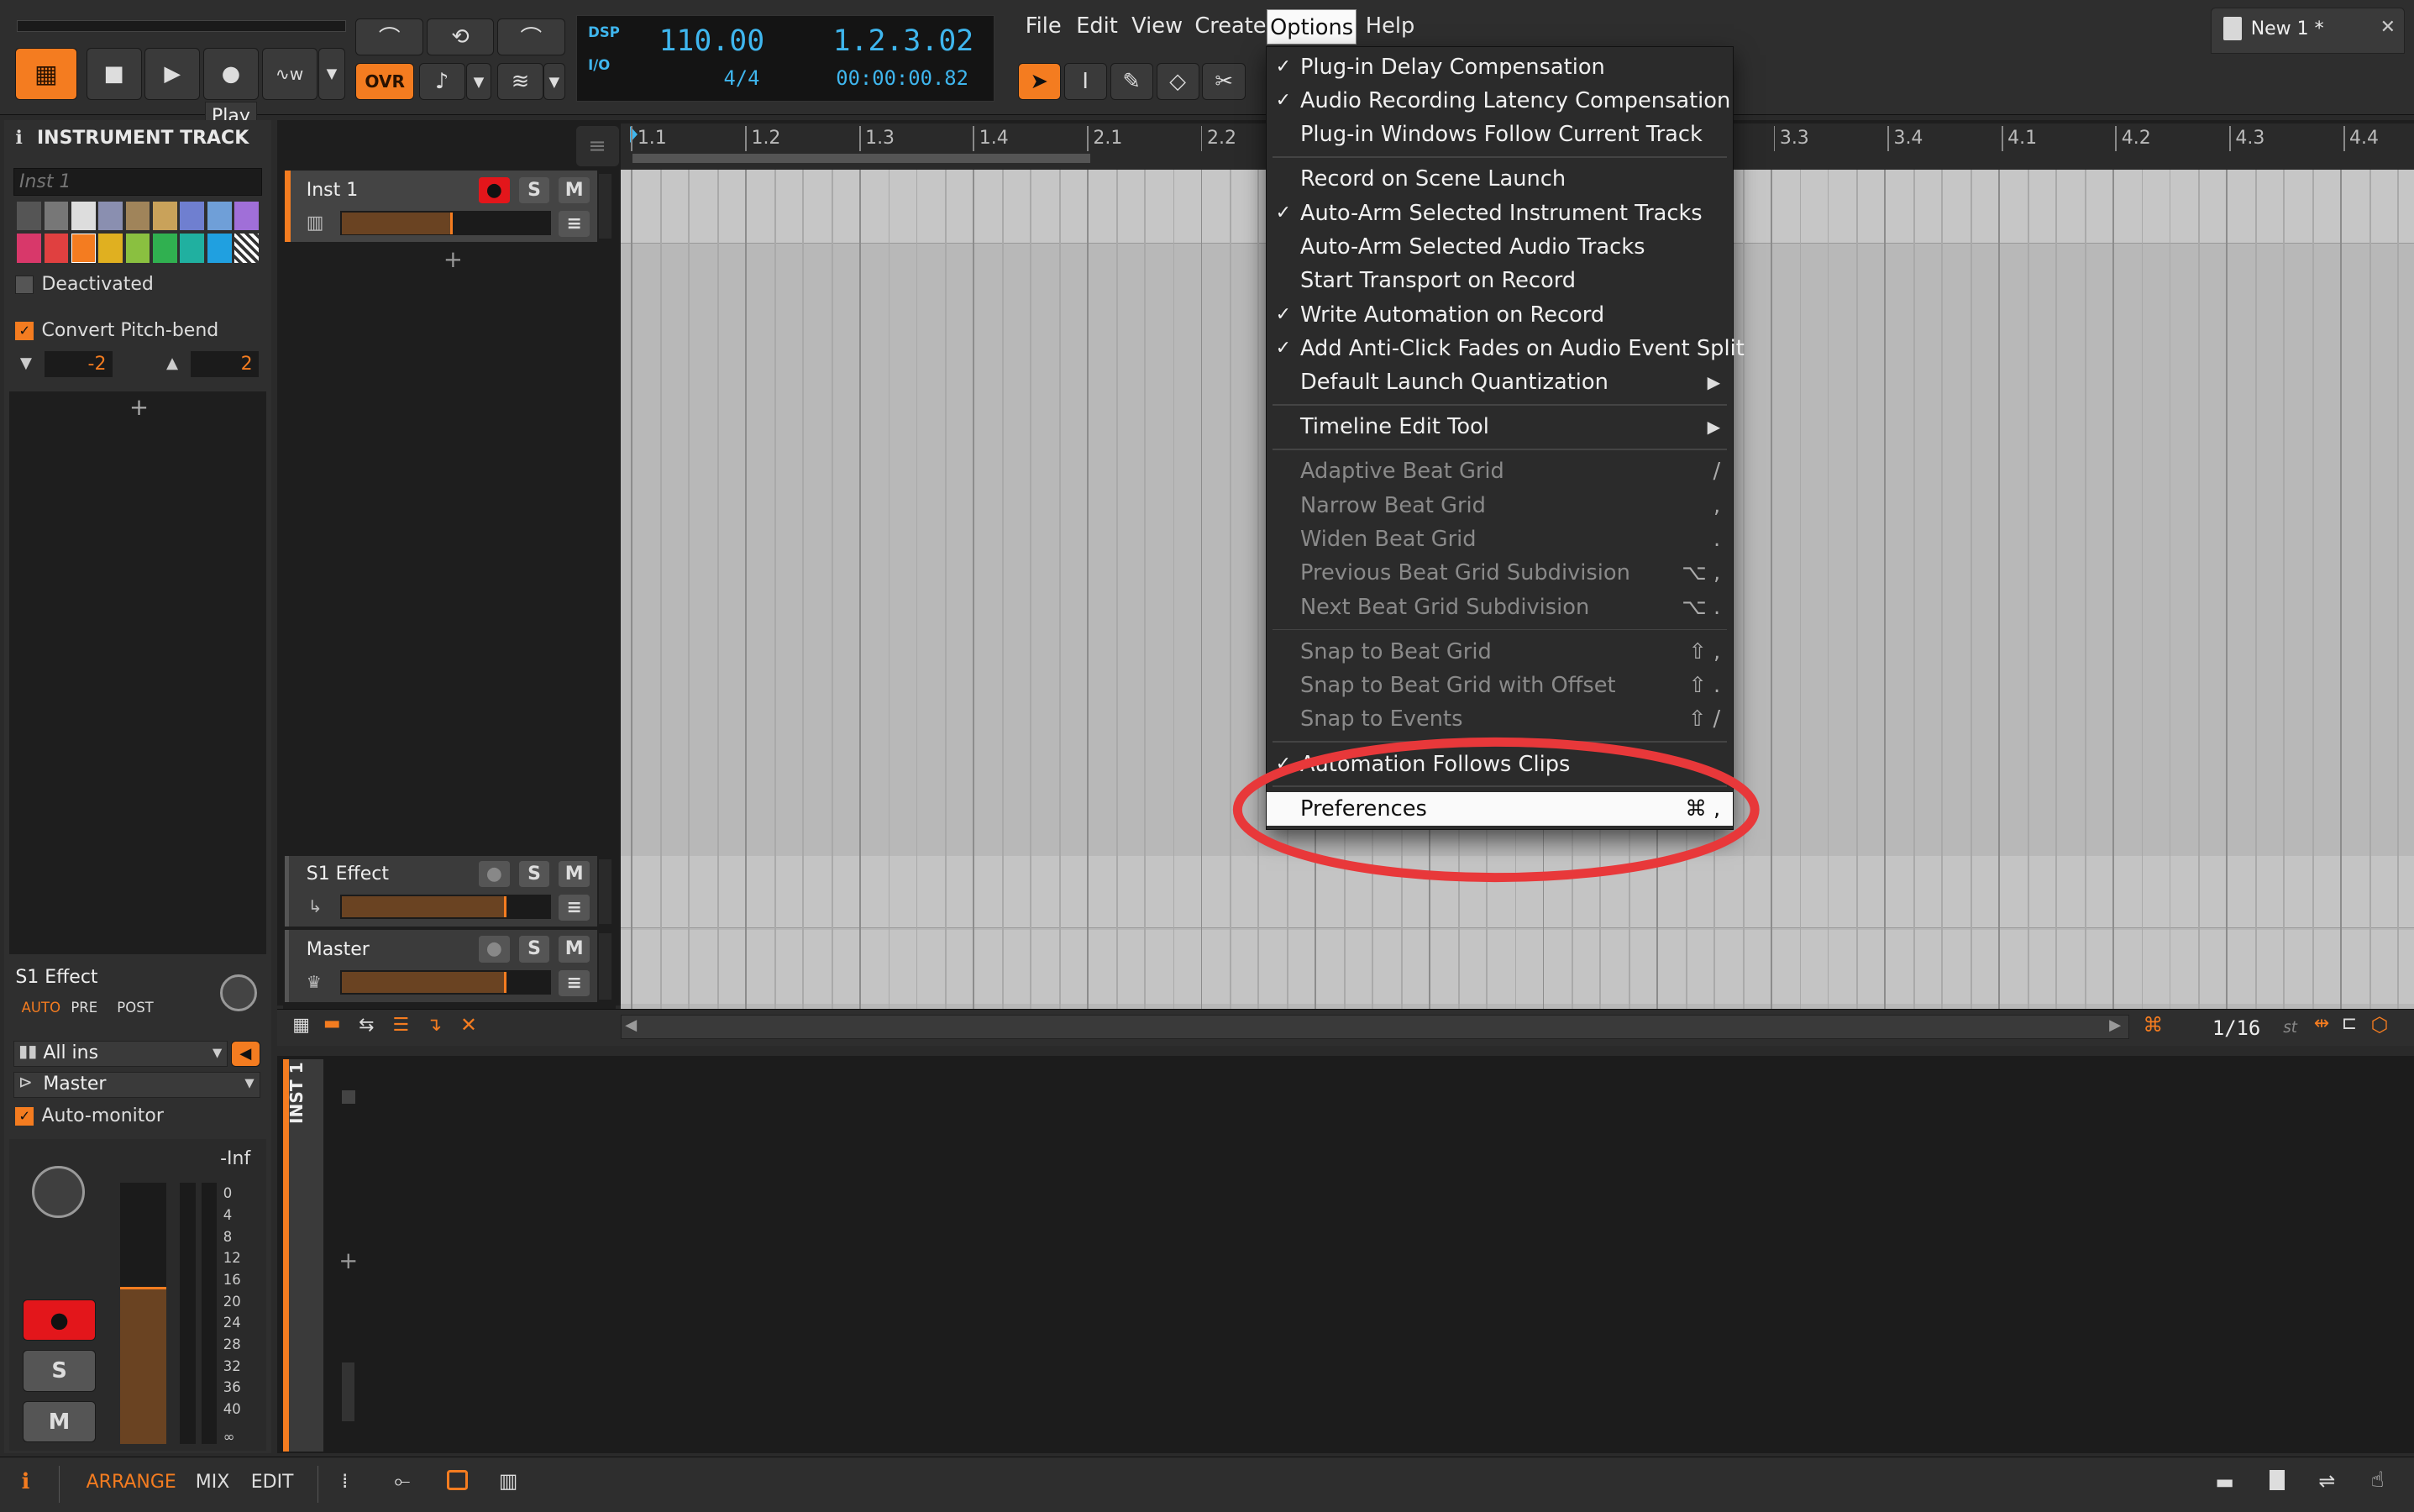 The height and width of the screenshot is (1512, 2414). What do you see at coordinates (1374, 1027) in the screenshot?
I see `horizontal-scrollbar` at bounding box center [1374, 1027].